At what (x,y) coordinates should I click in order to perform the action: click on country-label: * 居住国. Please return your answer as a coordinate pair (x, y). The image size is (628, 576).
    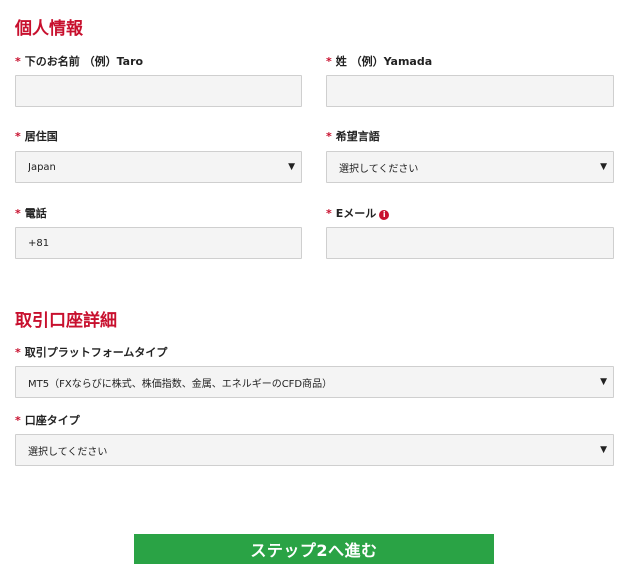
    Looking at the image, I should click on (36, 136).